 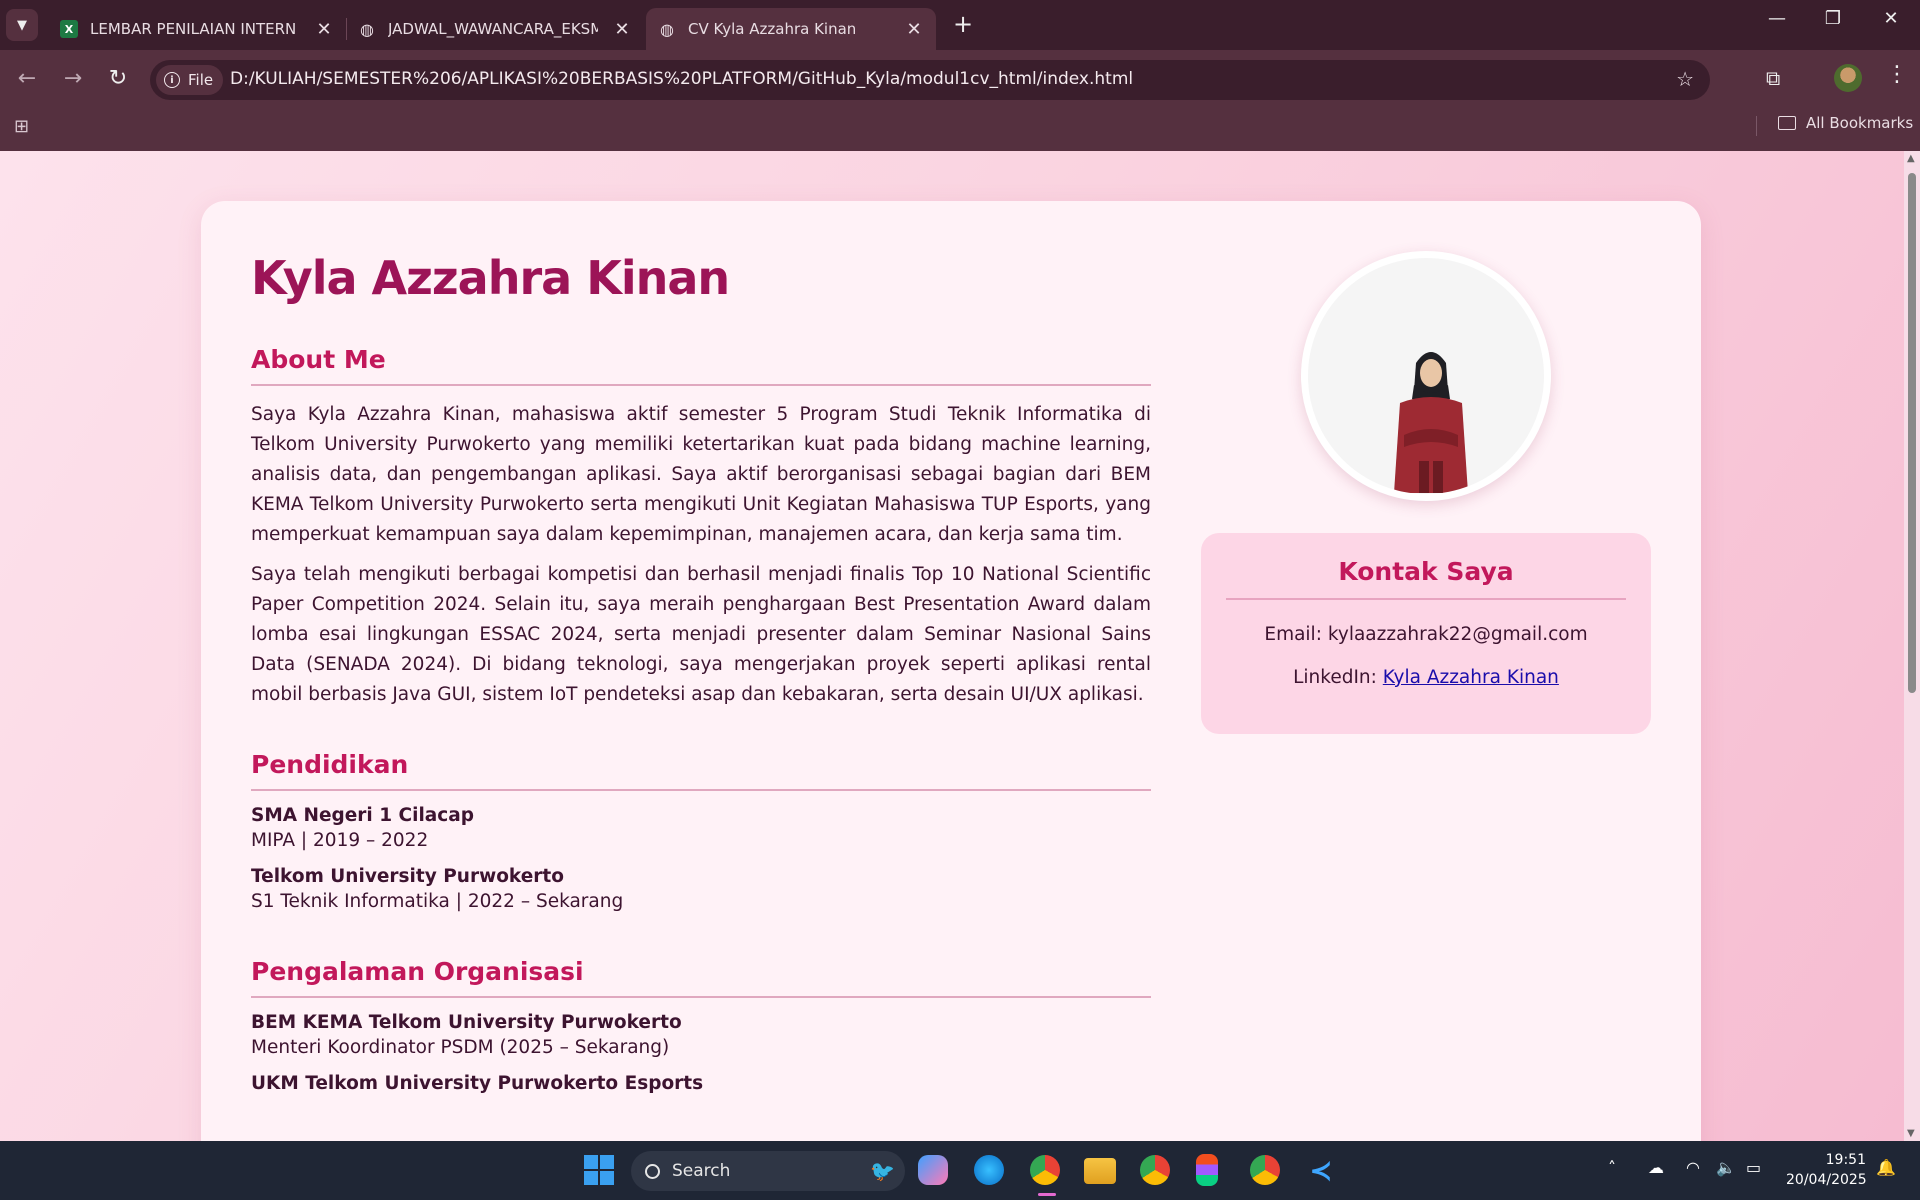 I want to click on file-explorer-icon, so click(x=1100, y=1171).